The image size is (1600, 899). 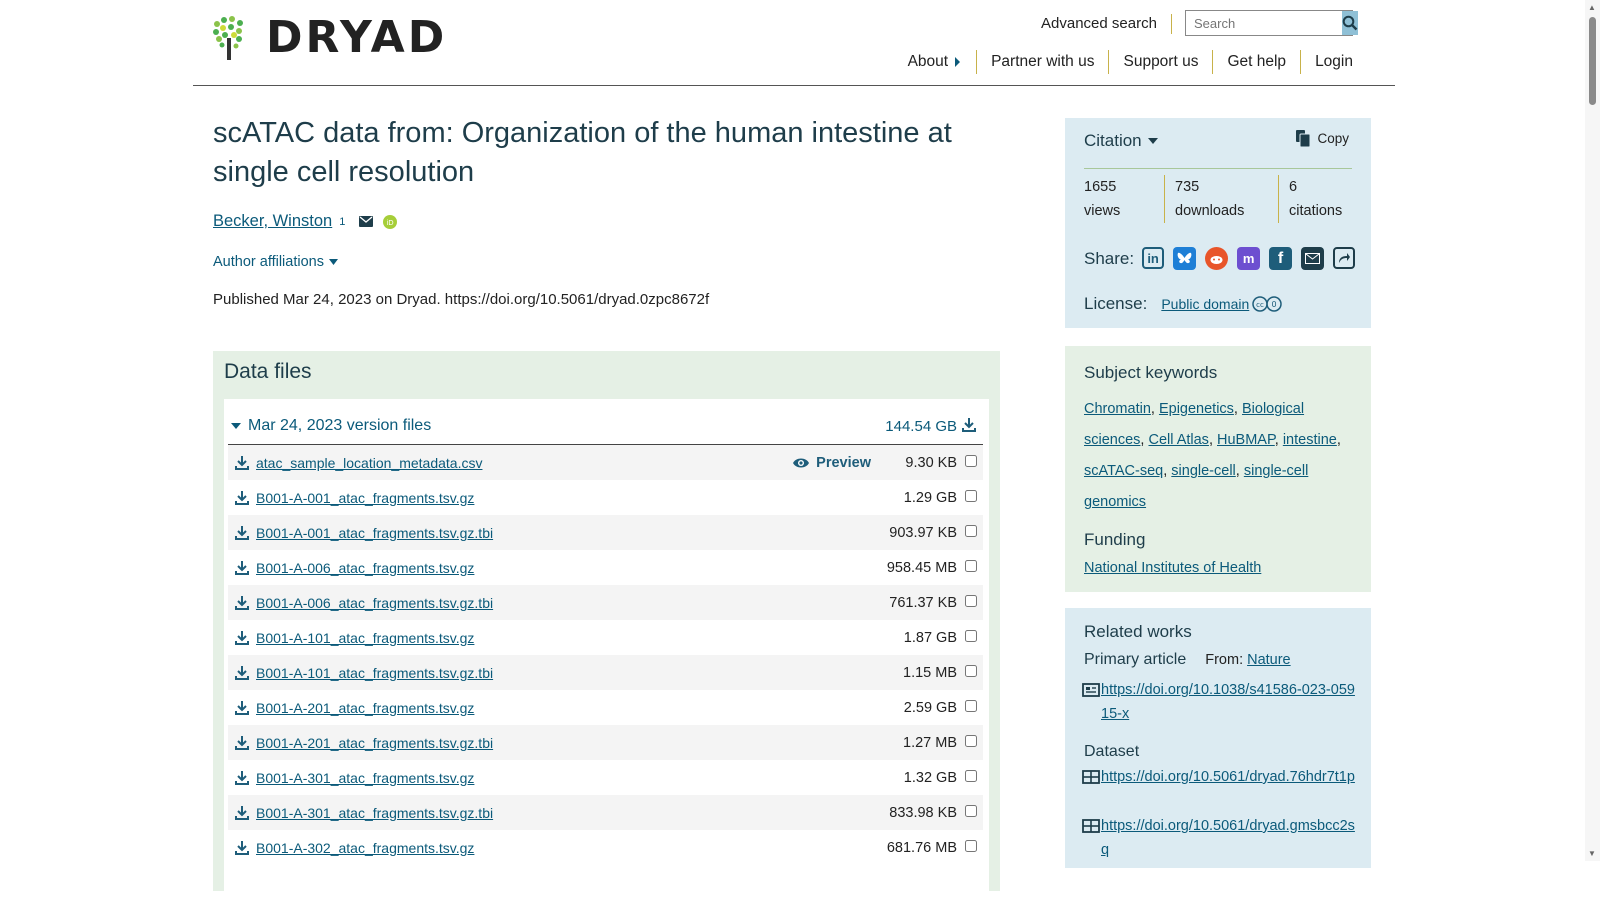 I want to click on search-input, so click(x=1264, y=23).